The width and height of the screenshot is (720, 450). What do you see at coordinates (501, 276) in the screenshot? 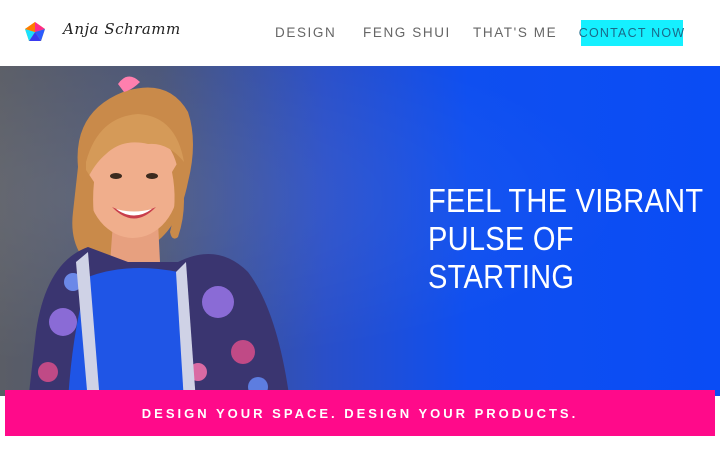
I see `headline-line-3: STARTING` at bounding box center [501, 276].